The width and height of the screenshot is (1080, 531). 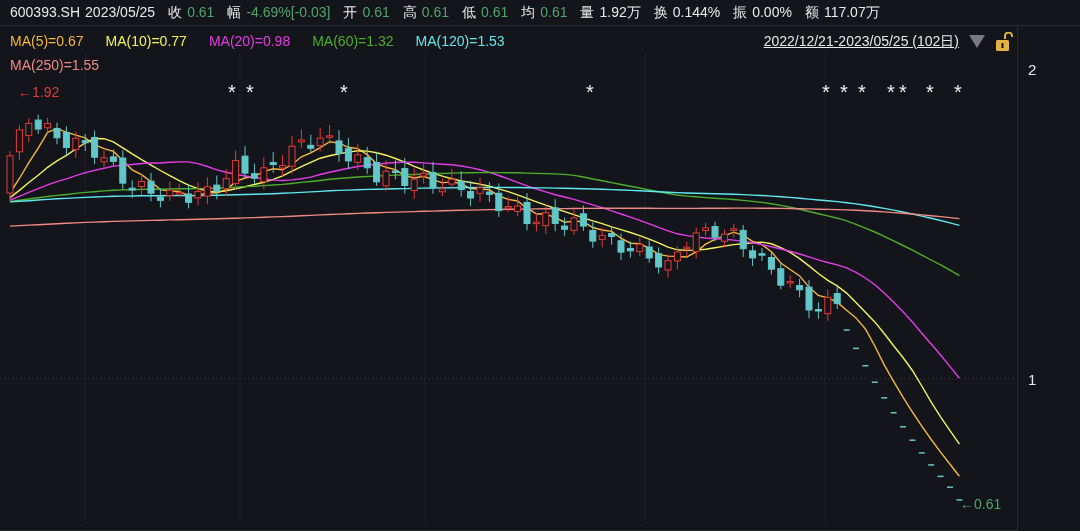 What do you see at coordinates (175, 12) in the screenshot?
I see `field-label: 收` at bounding box center [175, 12].